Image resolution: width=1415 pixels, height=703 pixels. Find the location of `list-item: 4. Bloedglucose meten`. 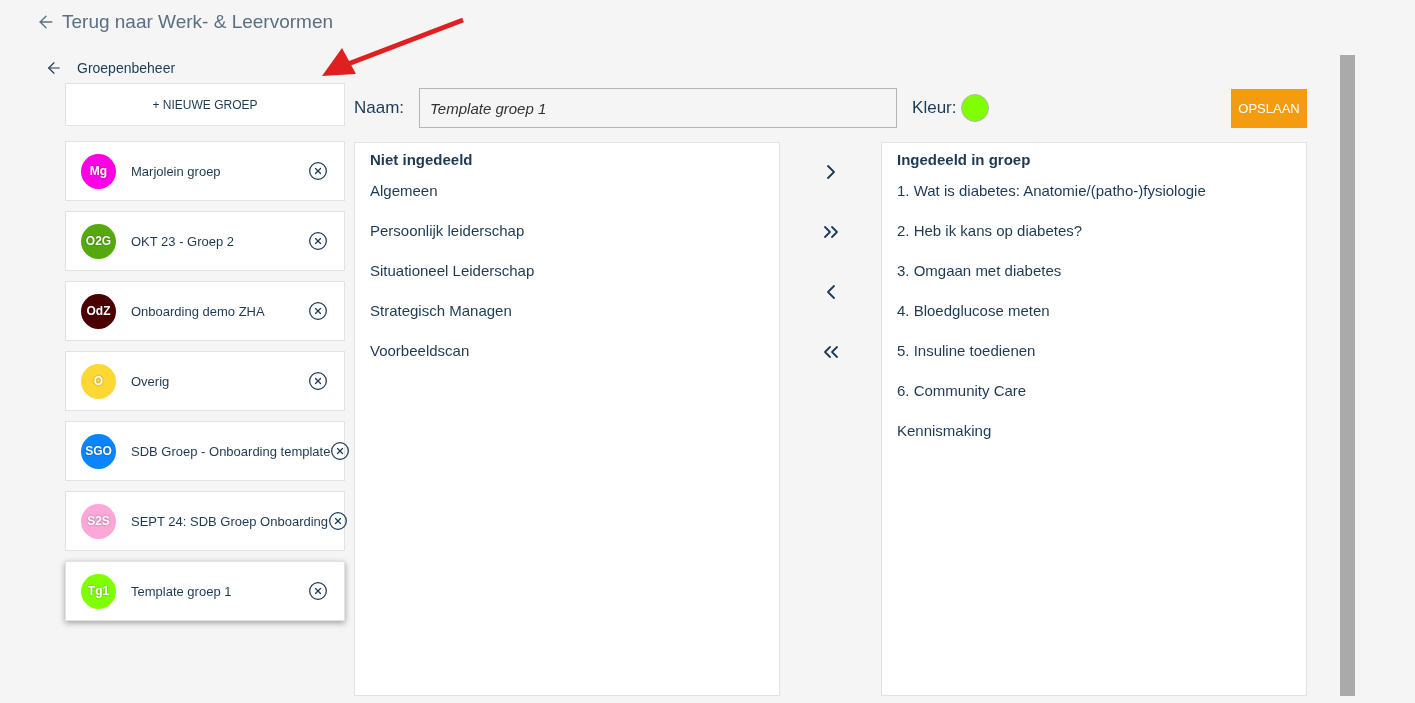

list-item: 4. Bloedglucose meten is located at coordinates (1094, 321).